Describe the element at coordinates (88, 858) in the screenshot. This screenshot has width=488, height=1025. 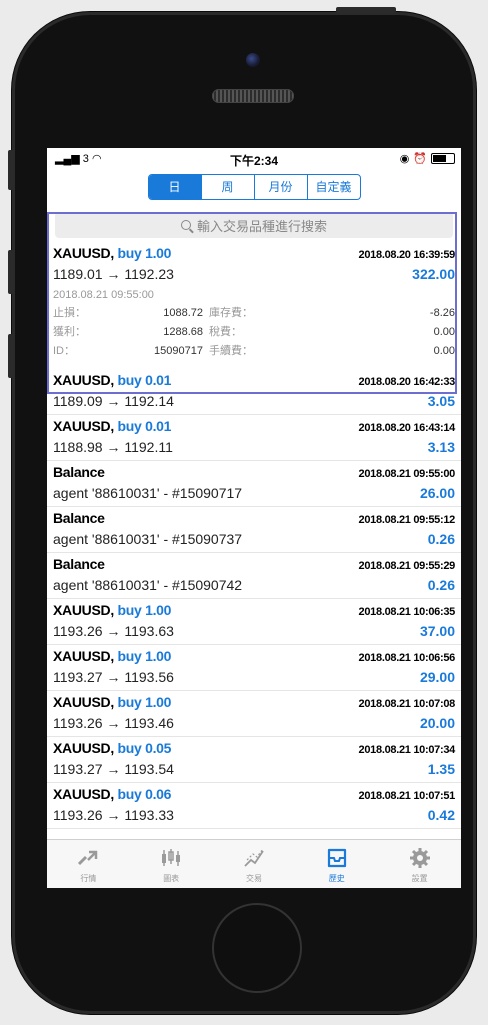
I see `quotes-icon` at that location.